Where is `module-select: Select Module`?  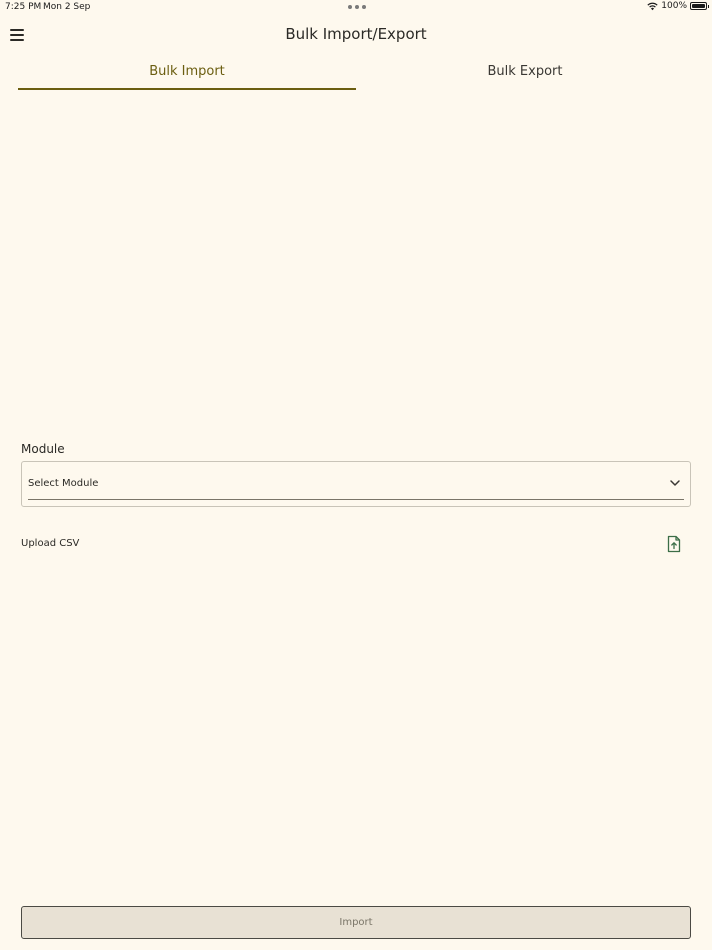 module-select: Select Module is located at coordinates (356, 484).